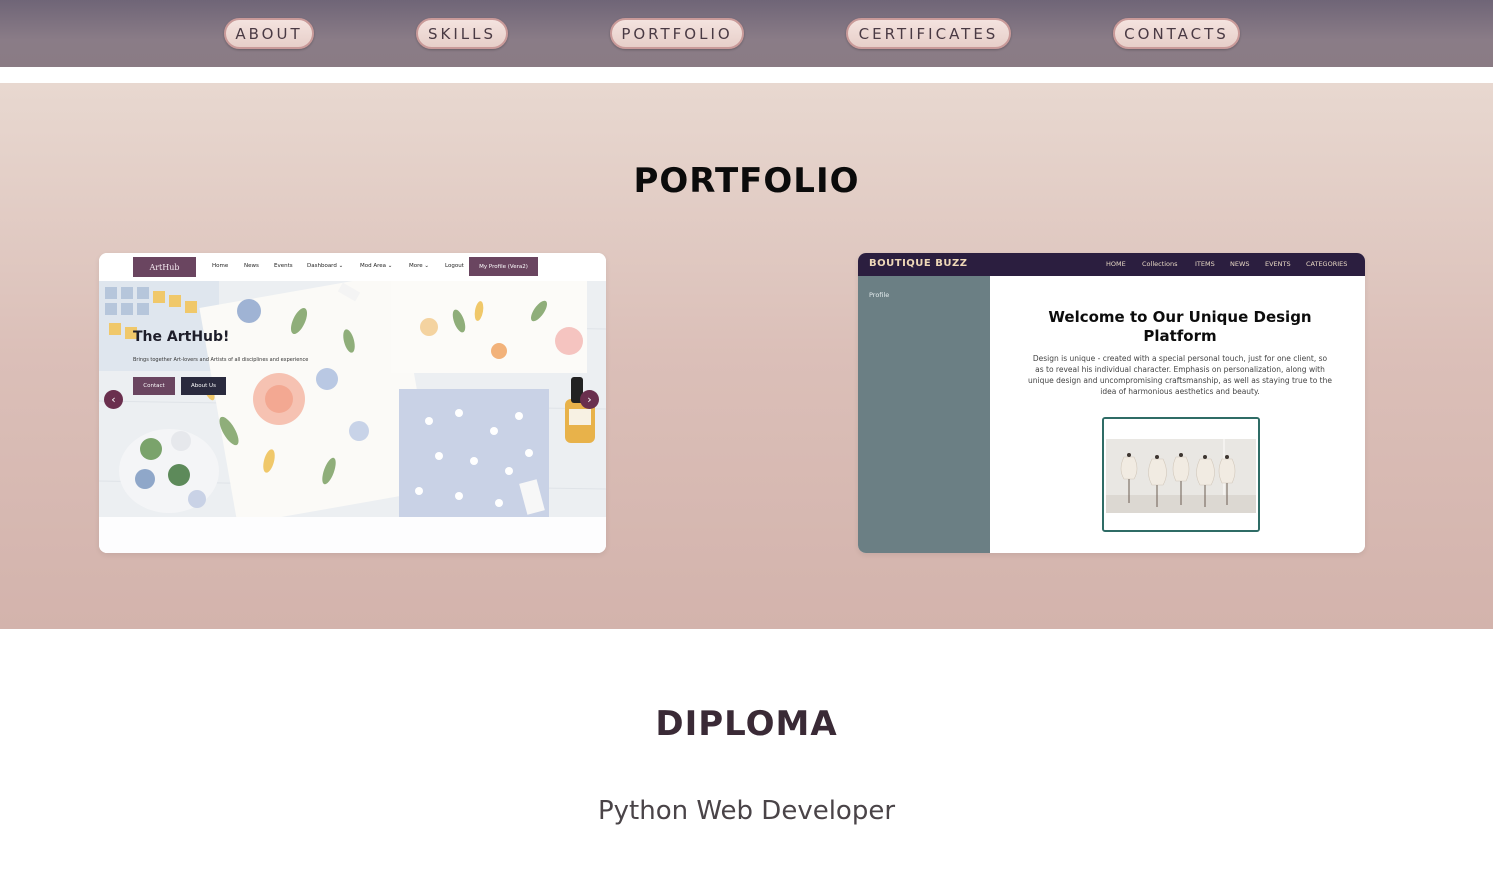 This screenshot has height=871, width=1493. What do you see at coordinates (164, 267) in the screenshot?
I see `arthub-logo: ArtHub` at bounding box center [164, 267].